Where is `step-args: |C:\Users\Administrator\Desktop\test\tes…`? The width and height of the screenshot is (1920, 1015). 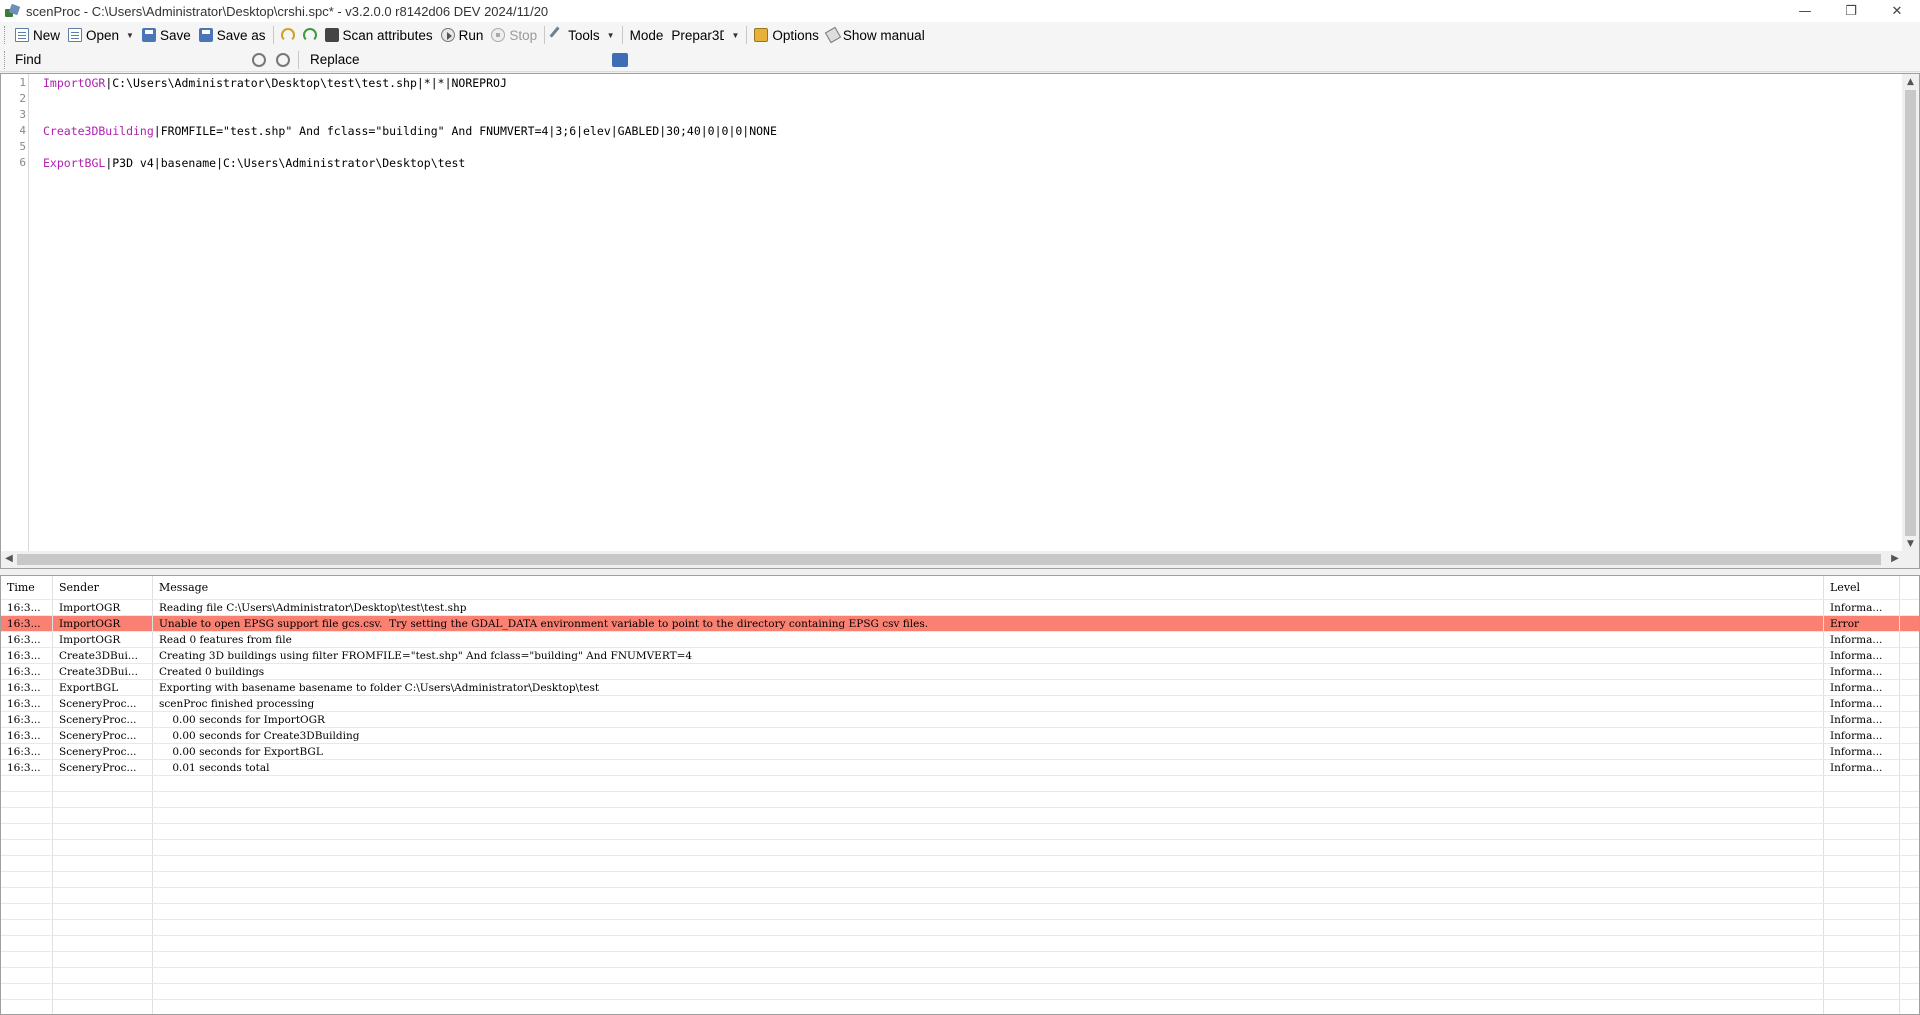
step-args: |C:\Users\Administrator\Desktop\test\tes… is located at coordinates (306, 83).